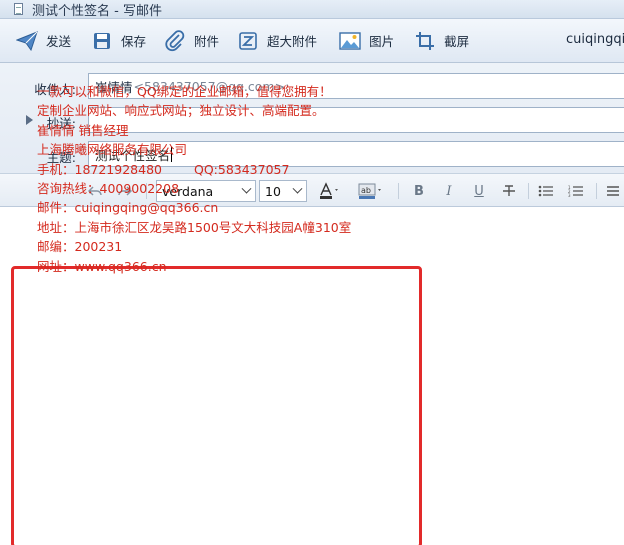  Describe the element at coordinates (112, 150) in the screenshot. I see `signature-line: 上海腾曦网络服务有限公司` at that location.